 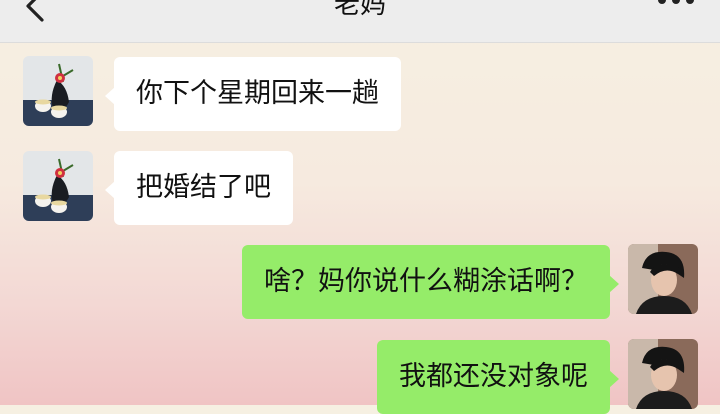 What do you see at coordinates (676, 6) in the screenshot?
I see `more-button` at bounding box center [676, 6].